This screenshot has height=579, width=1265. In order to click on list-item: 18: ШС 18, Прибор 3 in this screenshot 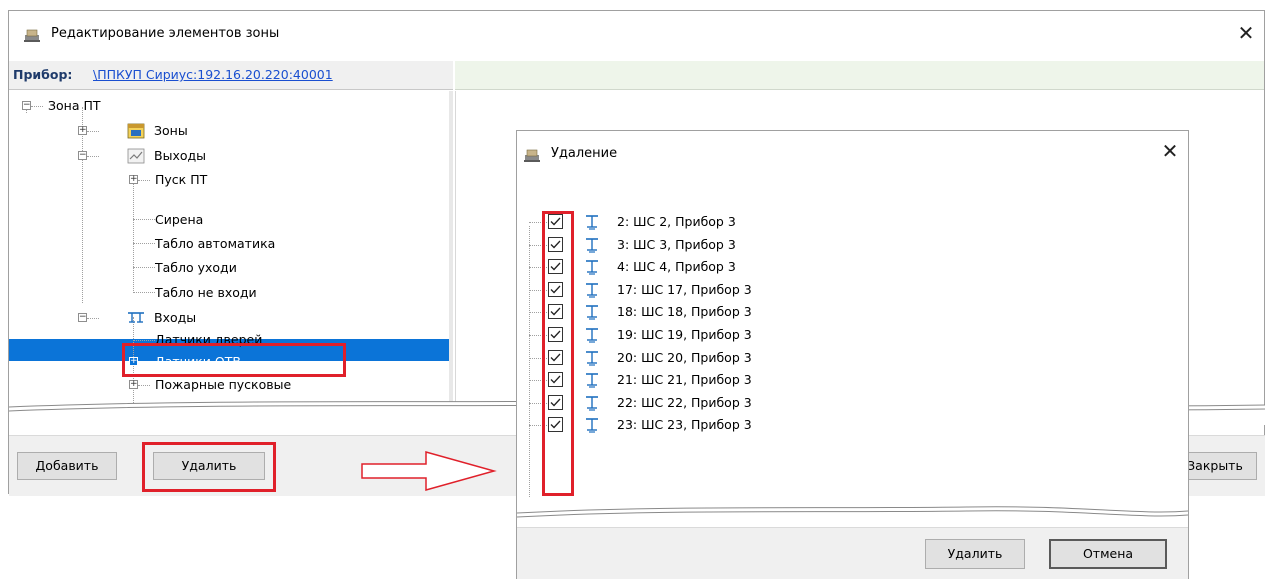, I will do `click(717, 312)`.